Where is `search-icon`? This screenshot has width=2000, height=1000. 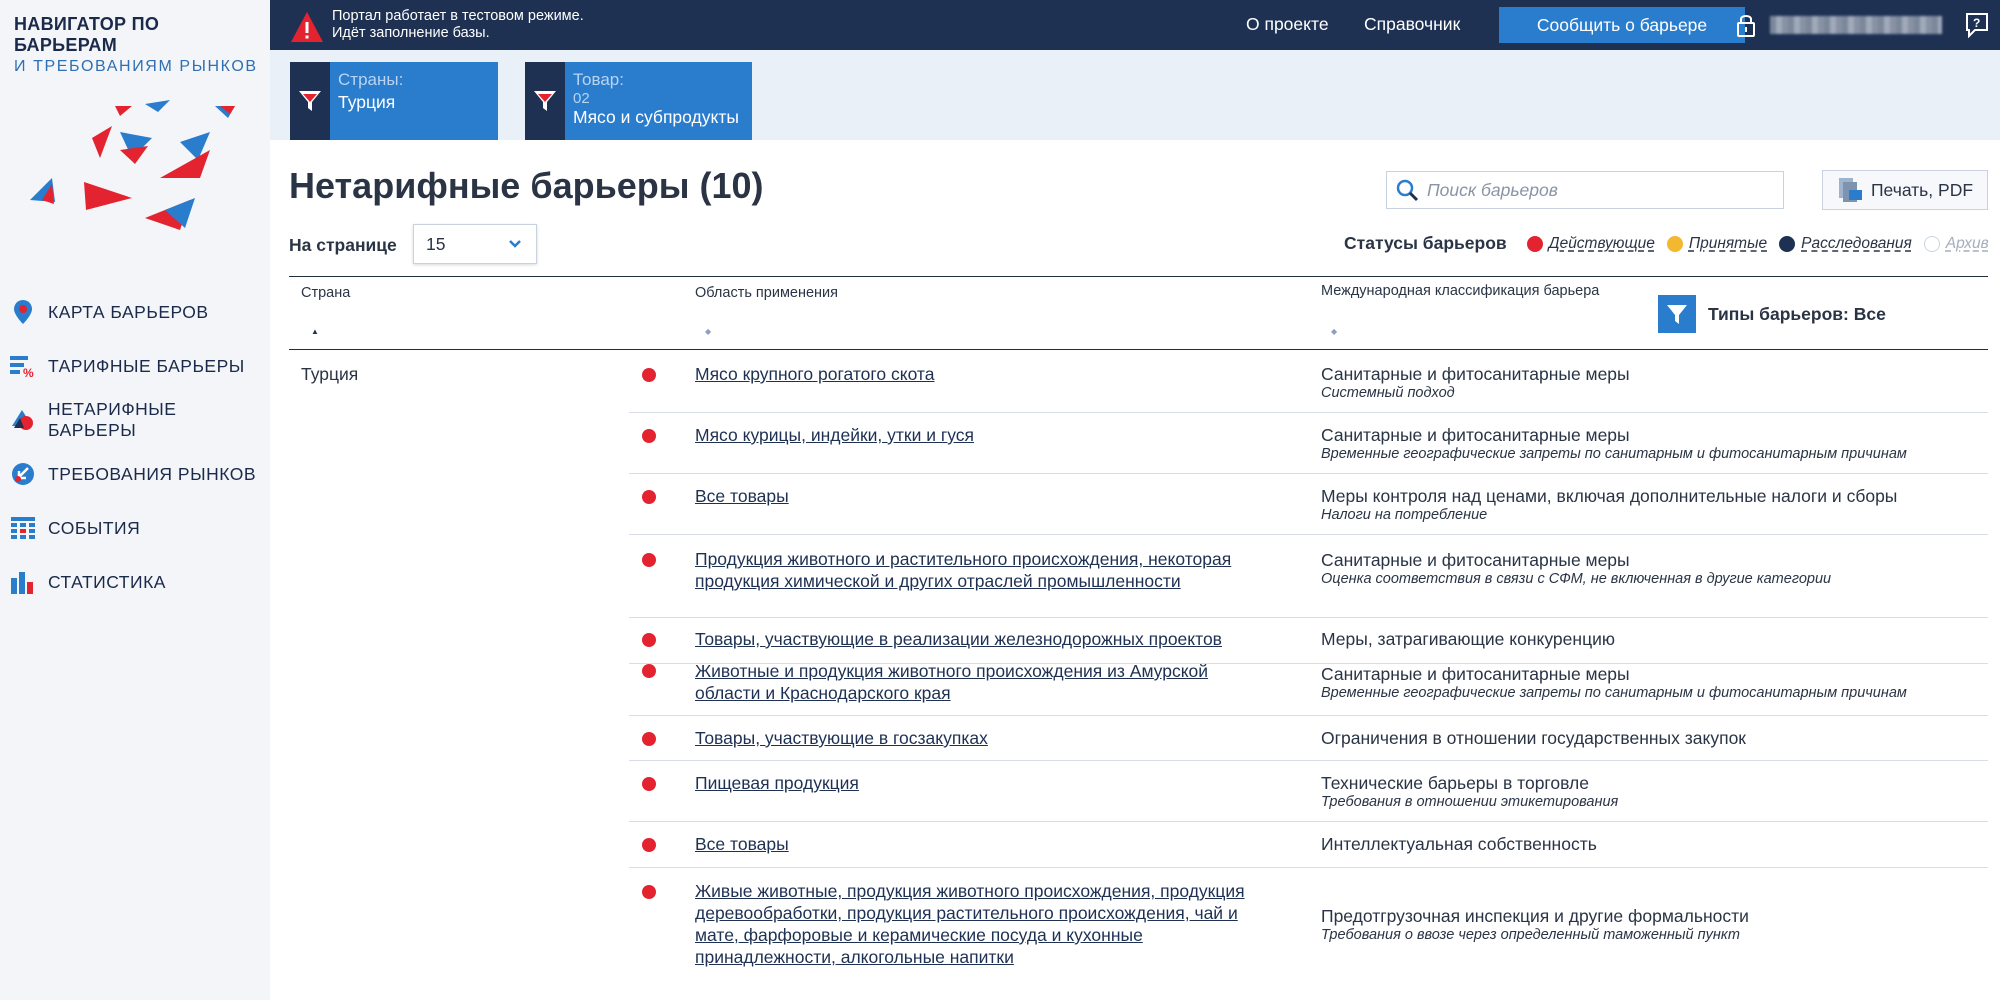
search-icon is located at coordinates (1407, 190).